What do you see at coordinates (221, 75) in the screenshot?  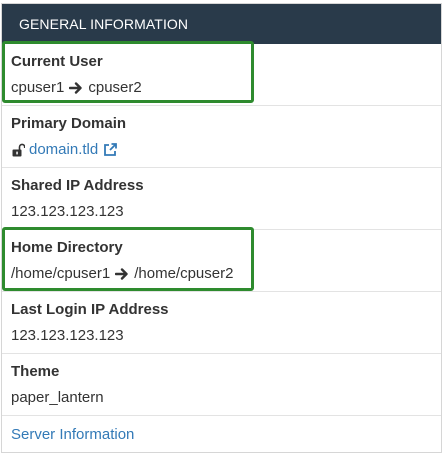 I see `current-user-row: Current User cpuser1 cpuser2` at bounding box center [221, 75].